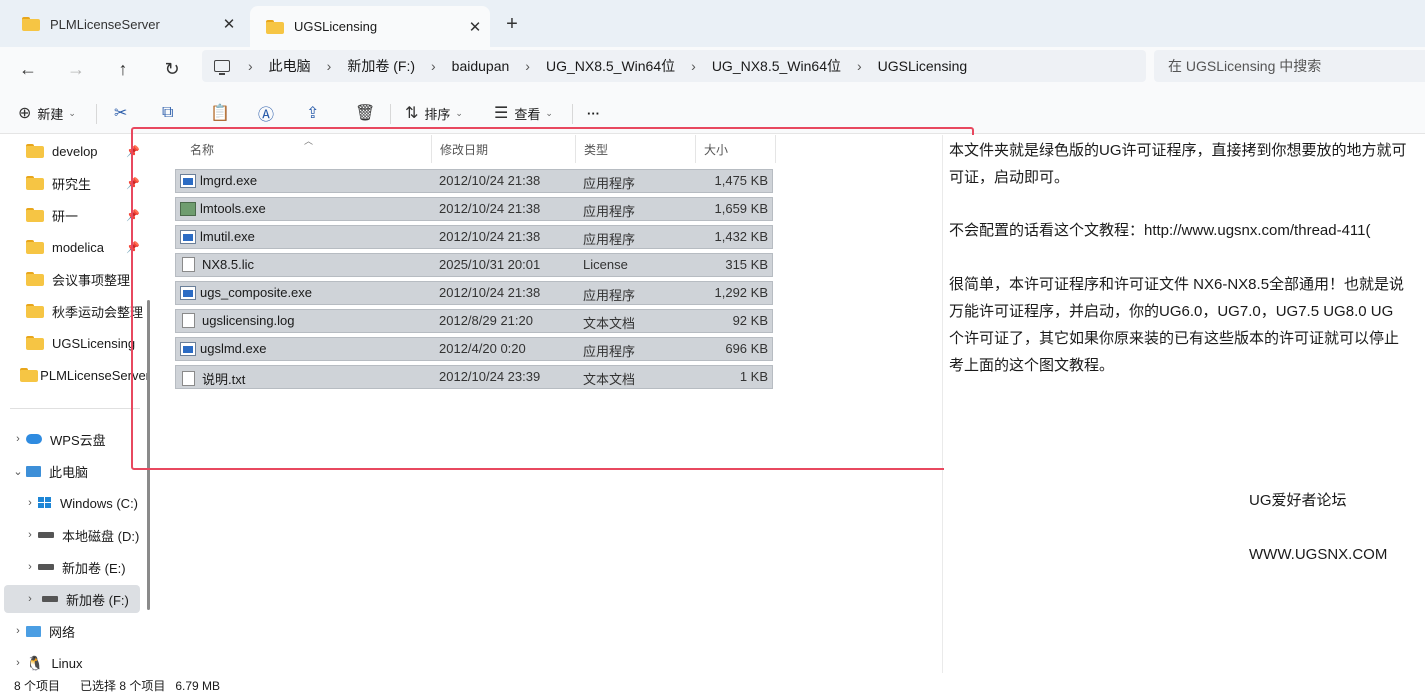  Describe the element at coordinates (256, 292) in the screenshot. I see `file-name: ugs_composite.exe` at that location.